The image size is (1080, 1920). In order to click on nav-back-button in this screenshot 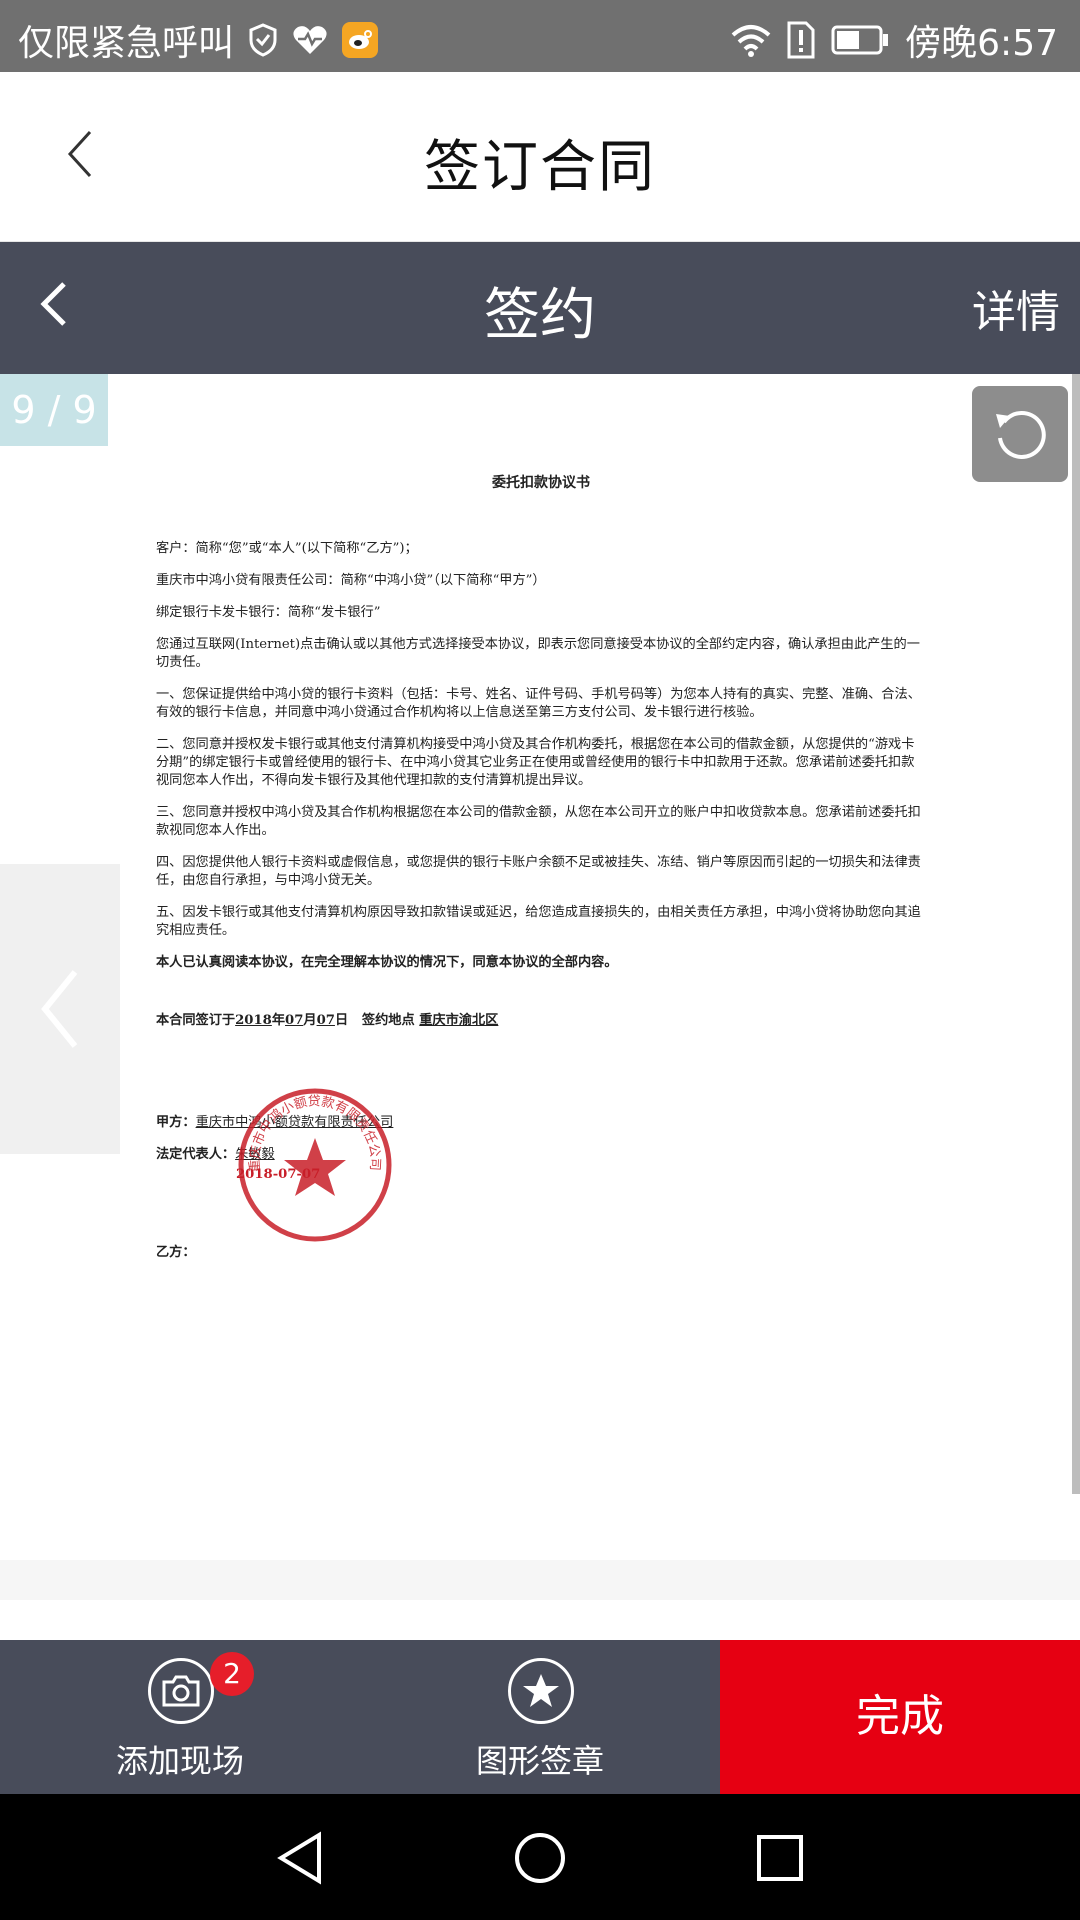, I will do `click(300, 1858)`.